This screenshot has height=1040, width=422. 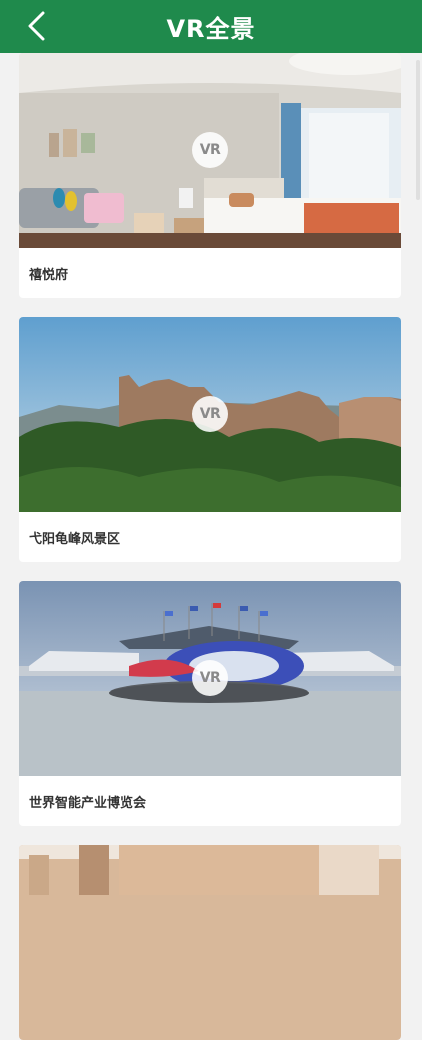 I want to click on card-title: 禧悦府, so click(x=49, y=275).